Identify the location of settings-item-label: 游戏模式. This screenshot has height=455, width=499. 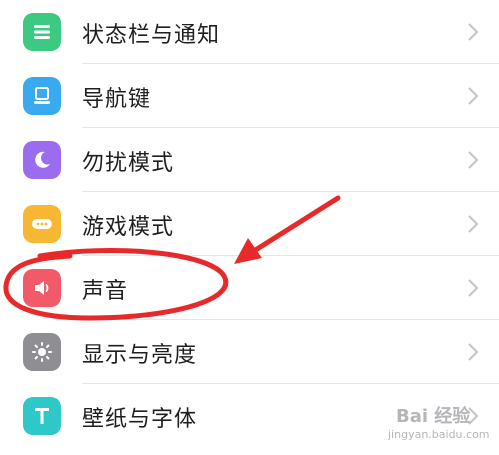
(128, 227).